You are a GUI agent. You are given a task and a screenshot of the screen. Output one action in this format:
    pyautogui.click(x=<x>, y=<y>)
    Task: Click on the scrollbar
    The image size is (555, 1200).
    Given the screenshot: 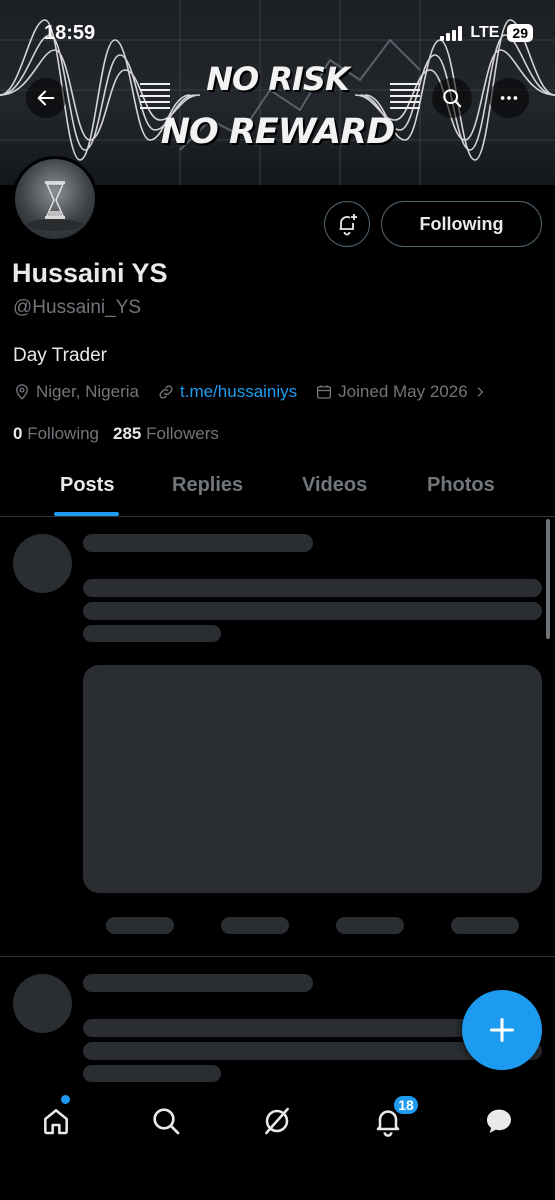 What is the action you would take?
    pyautogui.click(x=548, y=579)
    